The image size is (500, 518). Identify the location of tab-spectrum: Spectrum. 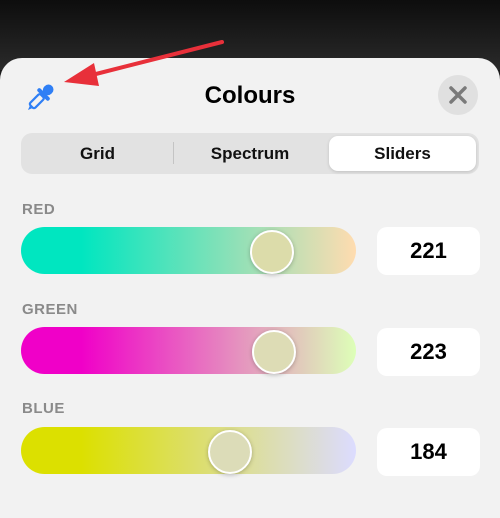
(250, 153).